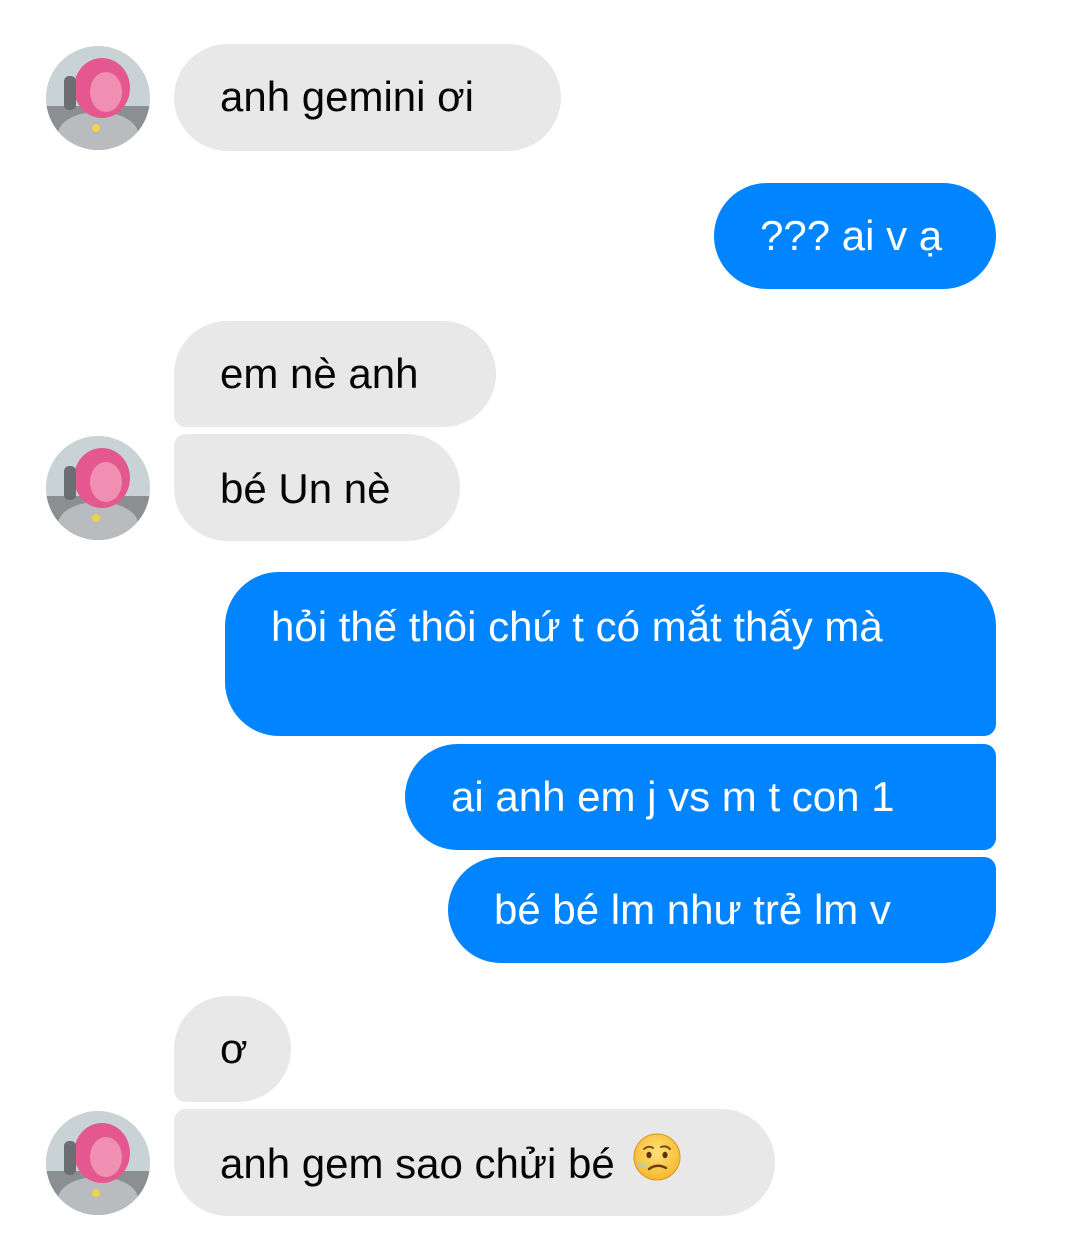  I want to click on message-bubble-incoming: anh gem sao chửi bé, so click(474, 1162).